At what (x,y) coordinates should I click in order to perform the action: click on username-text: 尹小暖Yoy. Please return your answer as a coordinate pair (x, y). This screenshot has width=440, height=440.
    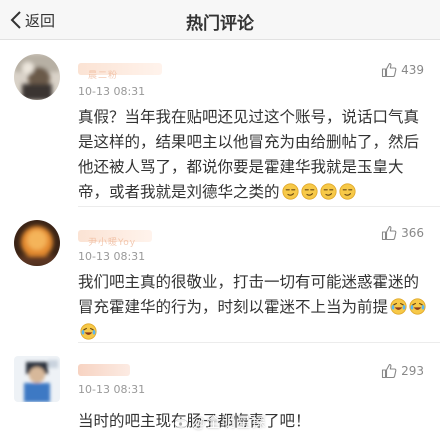
    Looking at the image, I should click on (112, 243).